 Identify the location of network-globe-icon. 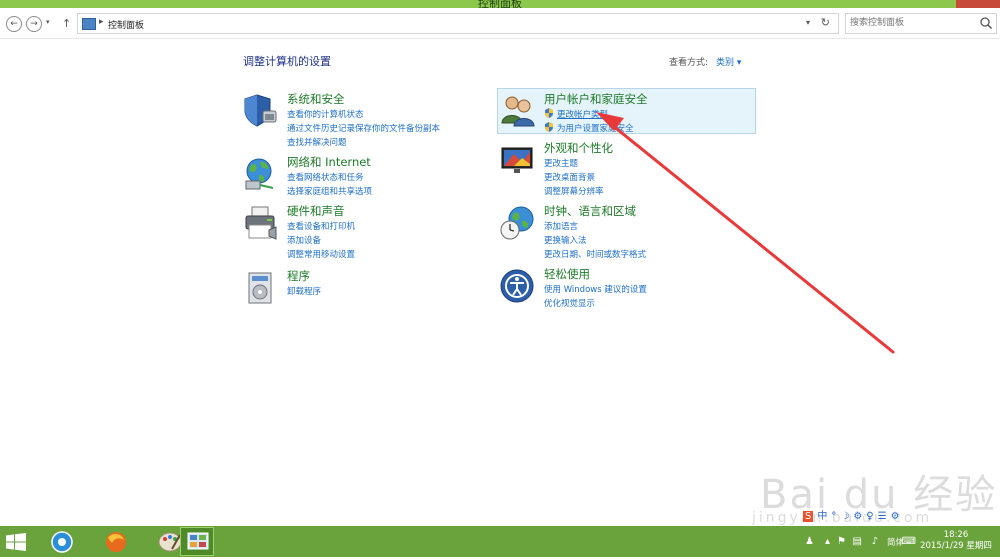
(261, 174).